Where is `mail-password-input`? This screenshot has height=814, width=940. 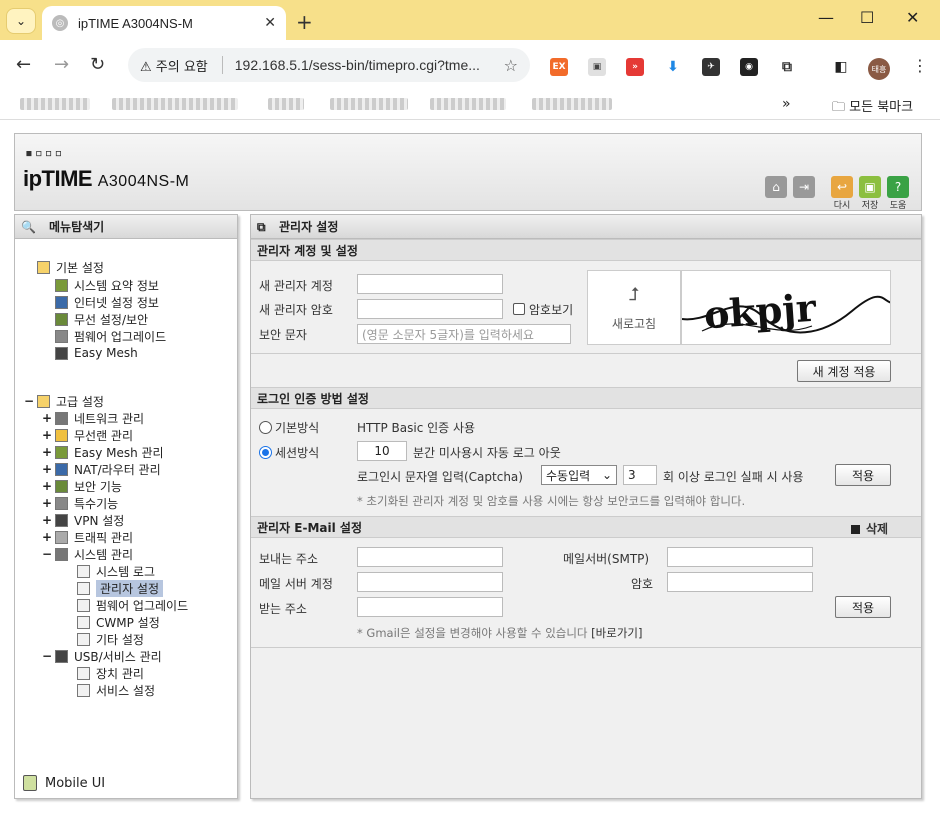 mail-password-input is located at coordinates (740, 582).